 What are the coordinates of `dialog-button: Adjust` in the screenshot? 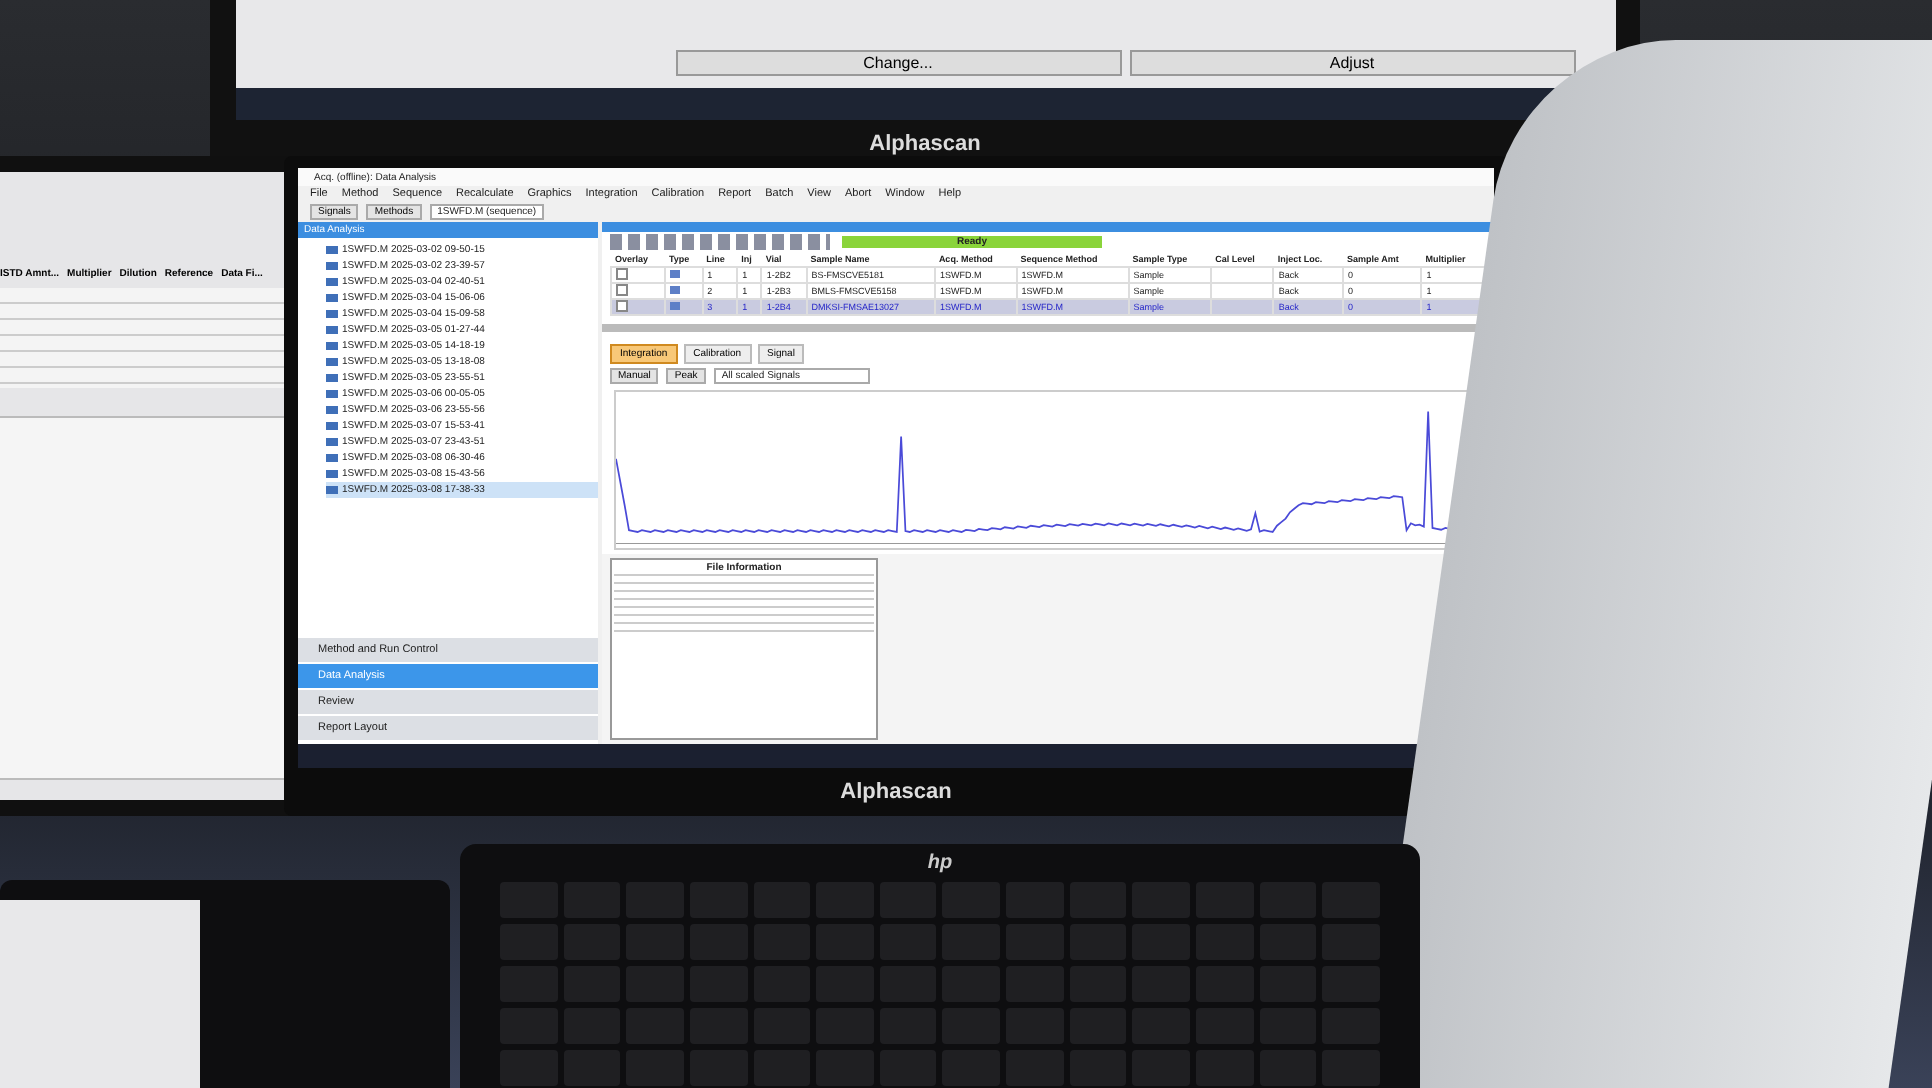 It's located at (1352, 63).